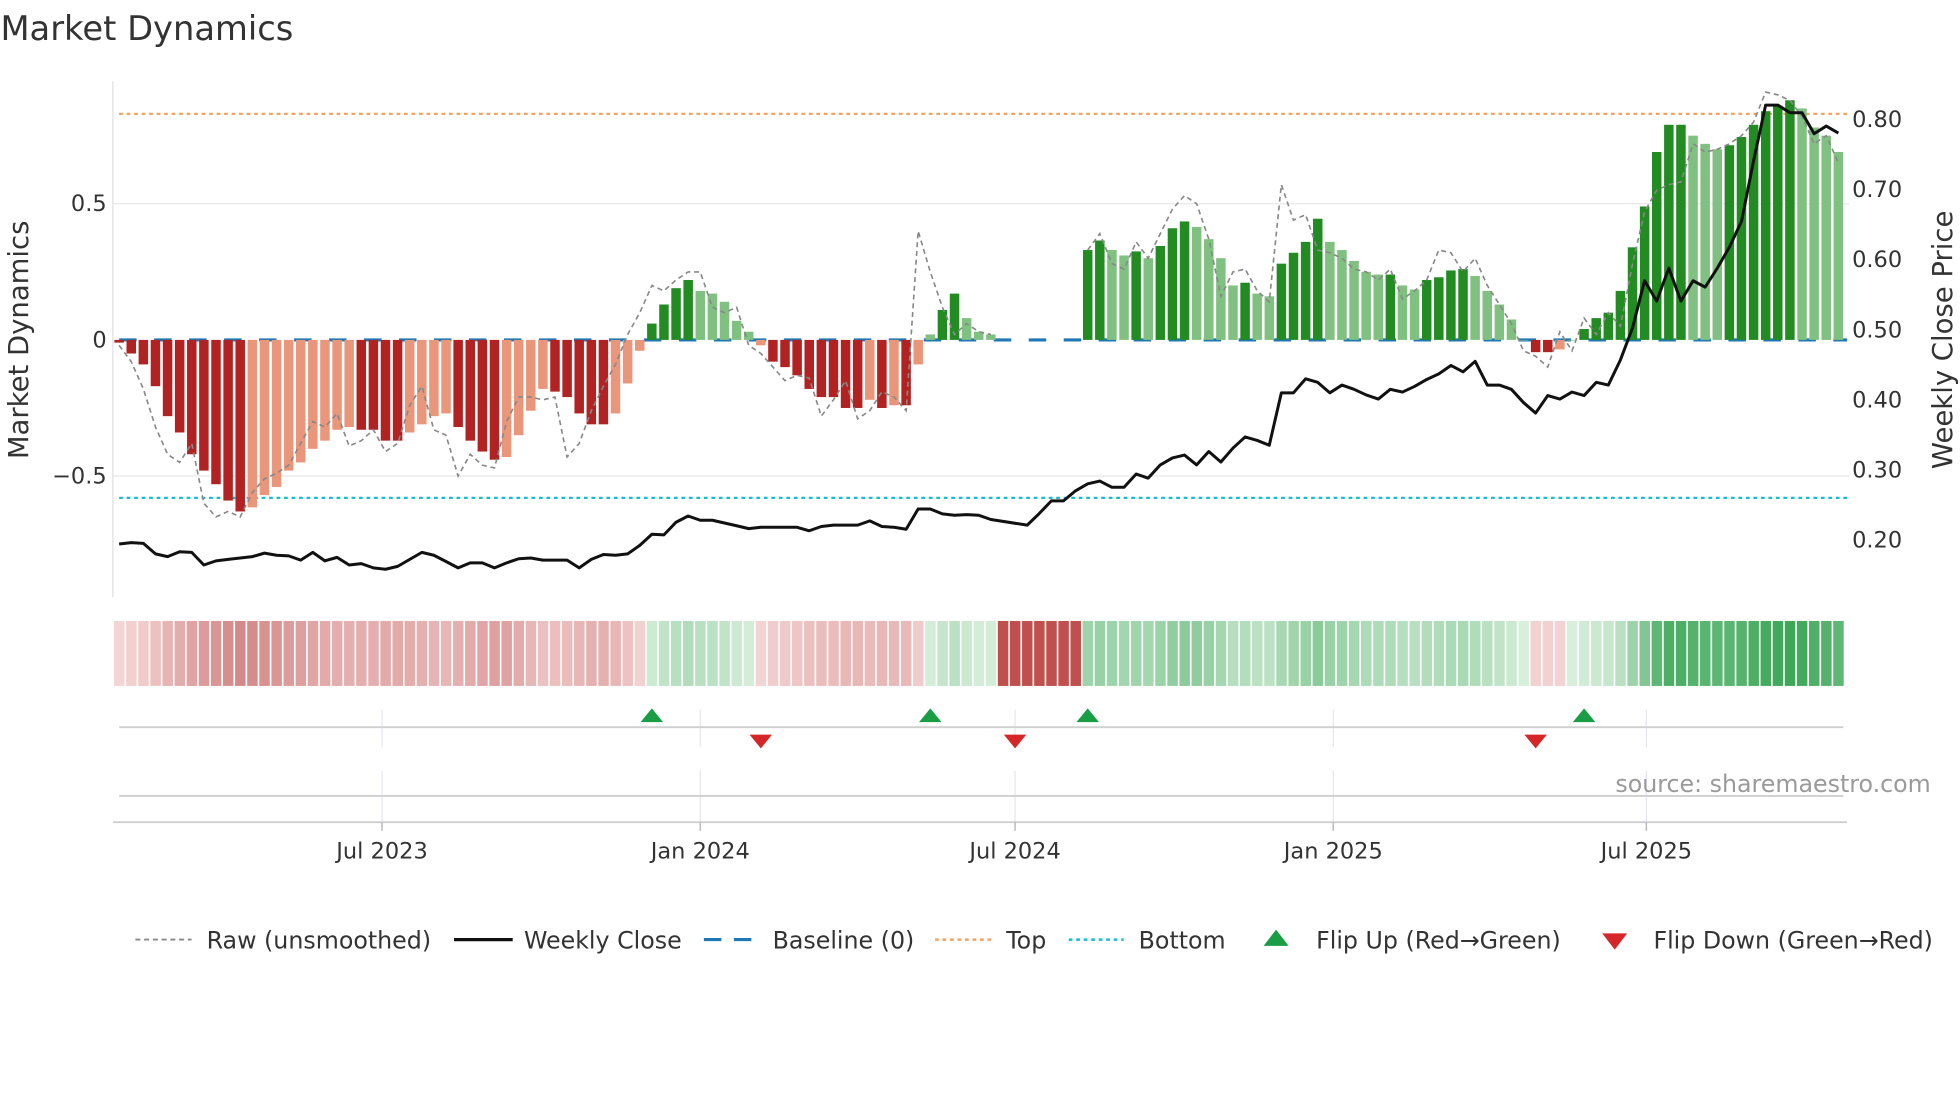 The height and width of the screenshot is (1102, 1960). I want to click on right-tick-label: 0.80, so click(1877, 120).